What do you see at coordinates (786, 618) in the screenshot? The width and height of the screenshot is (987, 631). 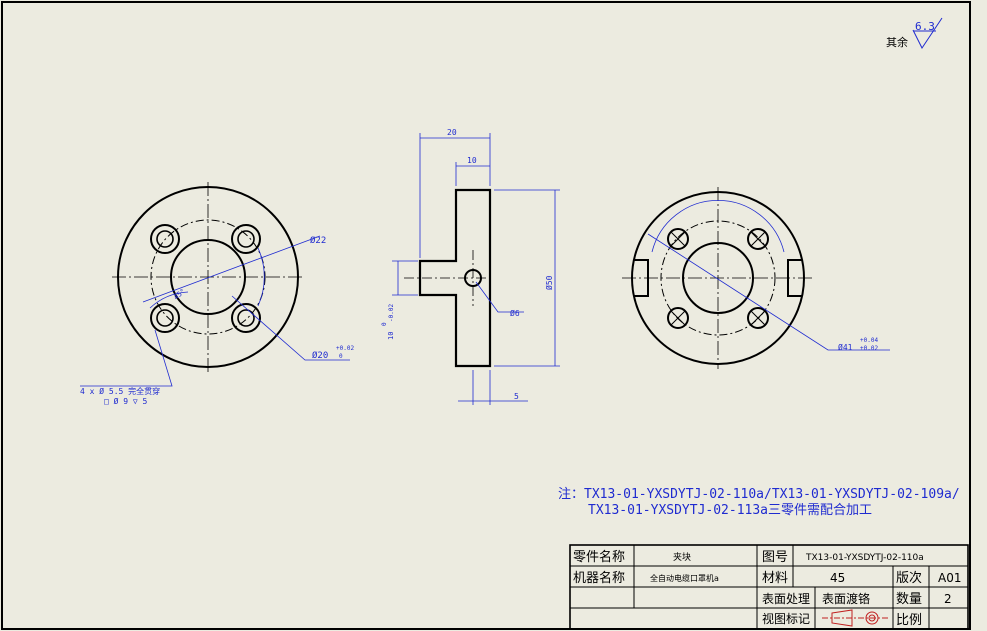 I see `view-label: 视图标记` at bounding box center [786, 618].